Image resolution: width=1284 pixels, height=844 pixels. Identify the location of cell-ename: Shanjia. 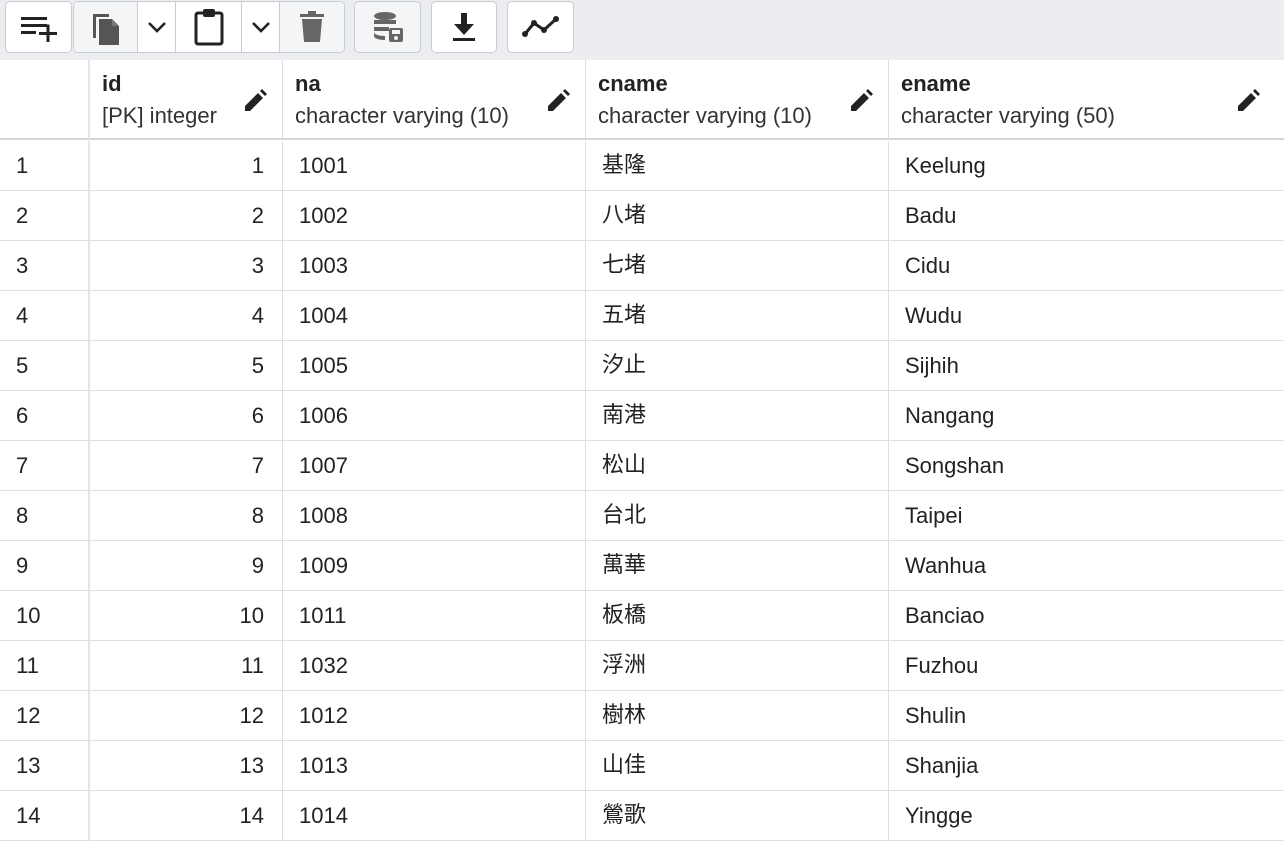
(1086, 766).